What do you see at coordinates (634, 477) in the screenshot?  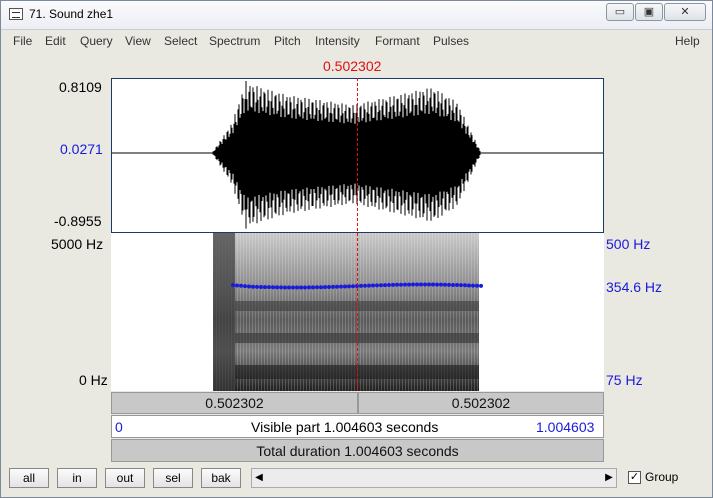 I see `group-checkbox: ✓` at bounding box center [634, 477].